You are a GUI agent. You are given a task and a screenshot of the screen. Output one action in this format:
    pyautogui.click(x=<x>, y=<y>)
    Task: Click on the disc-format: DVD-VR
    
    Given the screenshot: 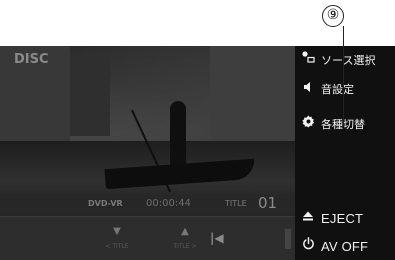 What is the action you would take?
    pyautogui.click(x=105, y=203)
    